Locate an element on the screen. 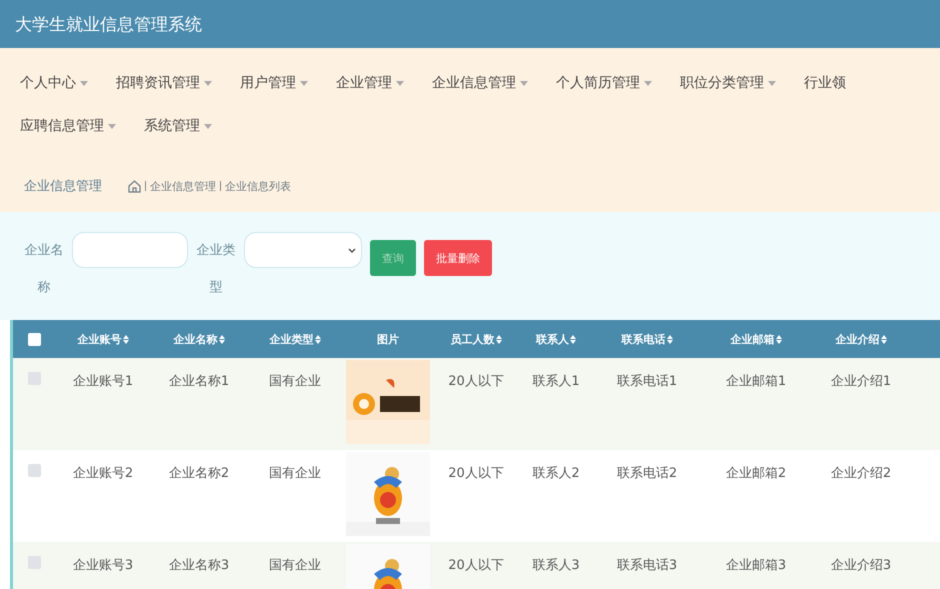  menu-item: 行业领 is located at coordinates (825, 83).